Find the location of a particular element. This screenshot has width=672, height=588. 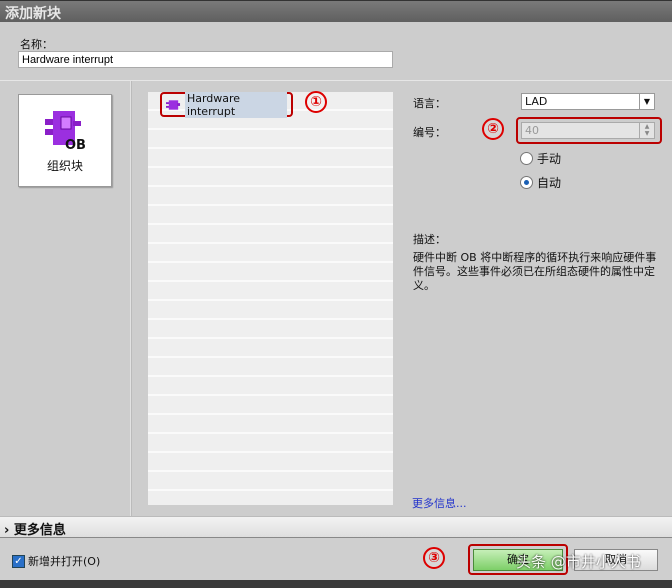

radio-auto: 自动 is located at coordinates (540, 182).